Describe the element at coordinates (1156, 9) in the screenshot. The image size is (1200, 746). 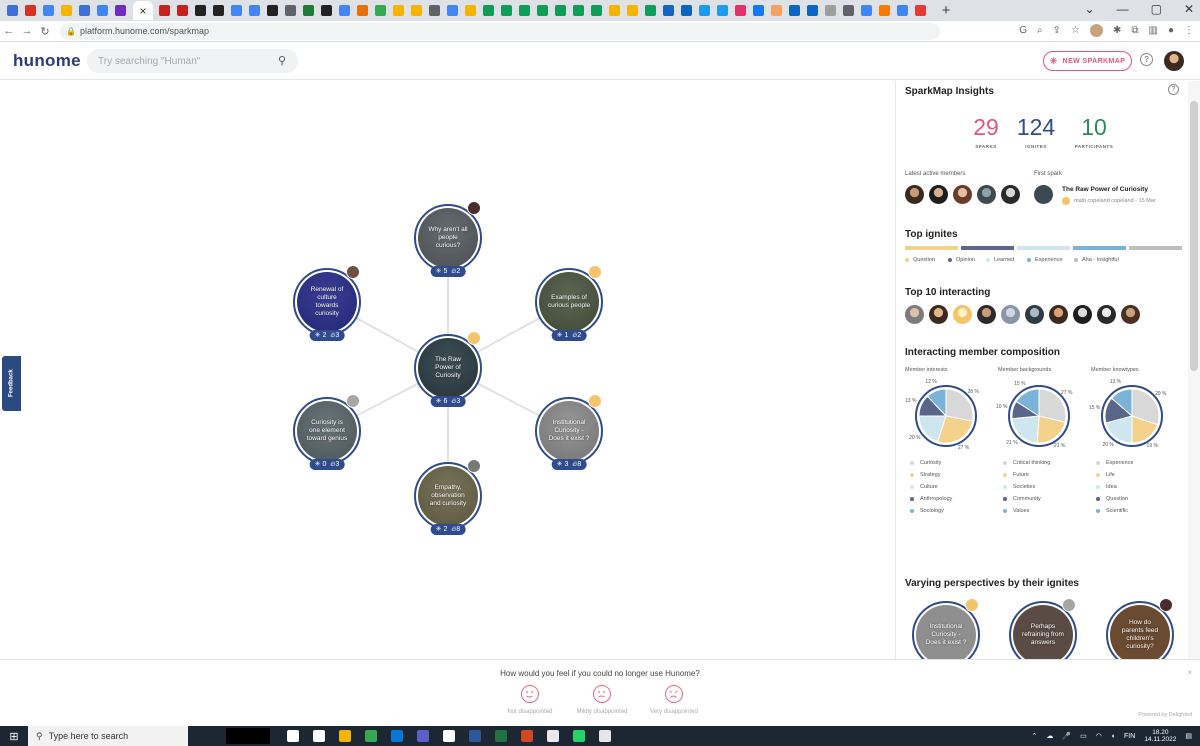
I see `maximize-icon: ▢` at that location.